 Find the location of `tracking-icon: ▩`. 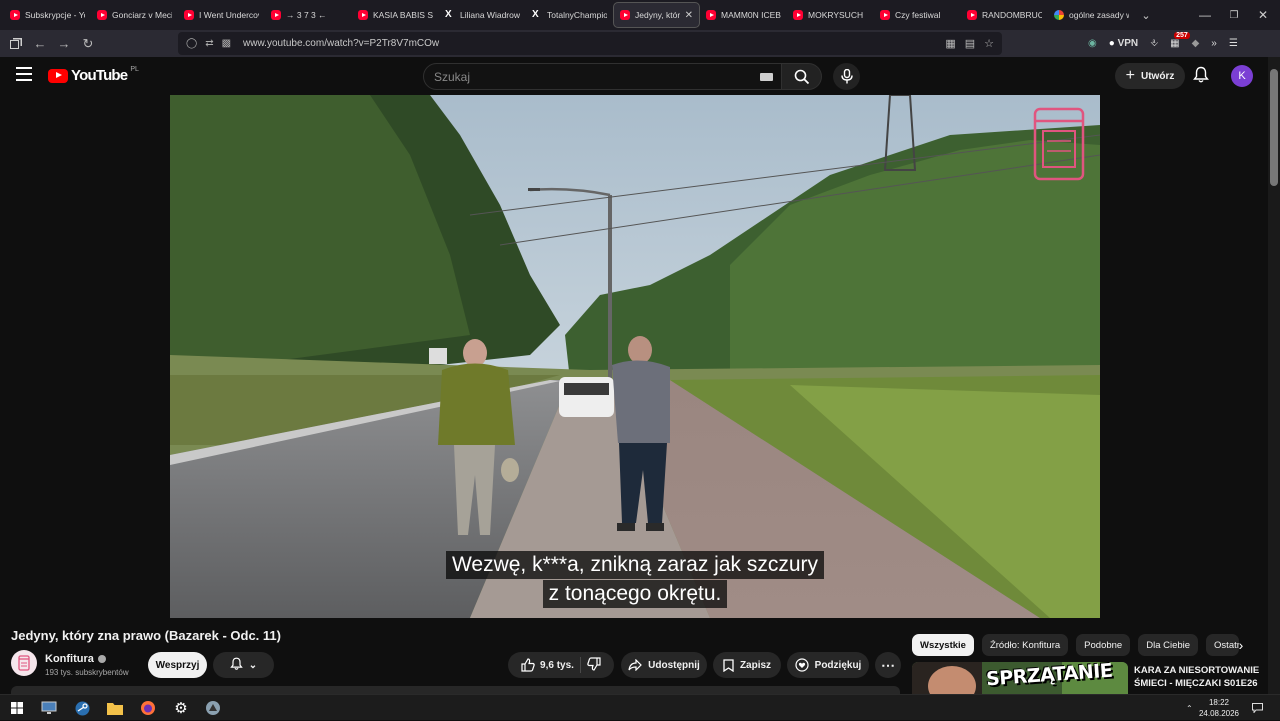

tracking-icon: ▩ is located at coordinates (226, 43).